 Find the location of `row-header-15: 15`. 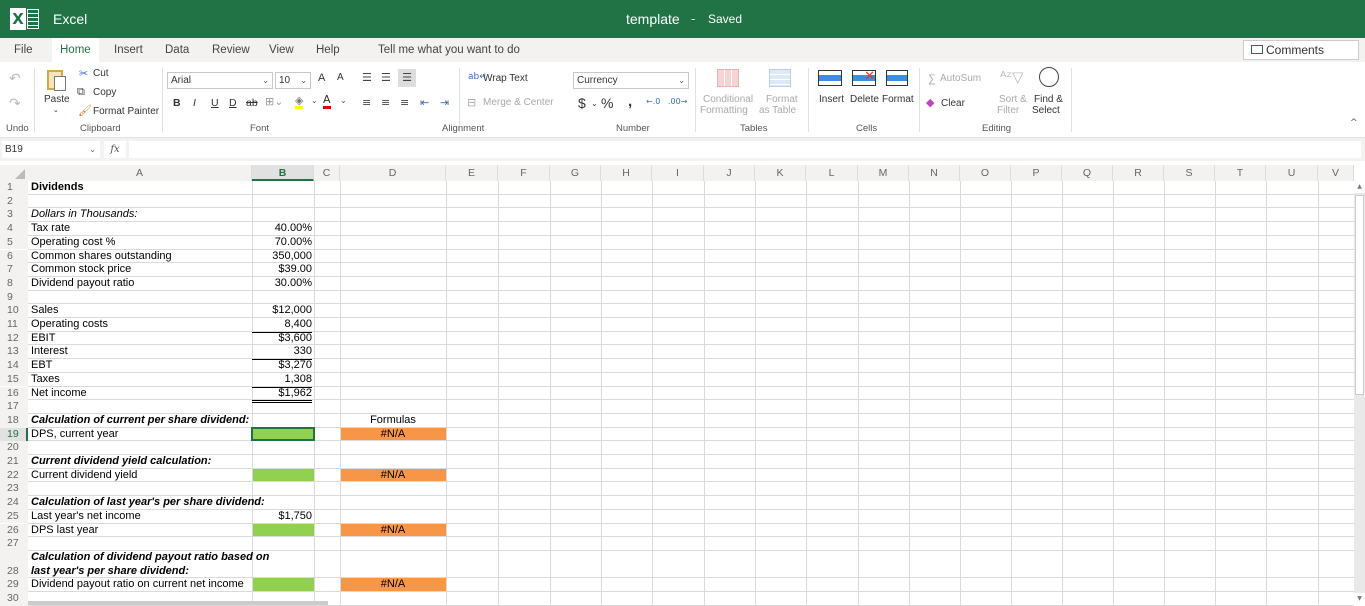

row-header-15: 15 is located at coordinates (14, 379).